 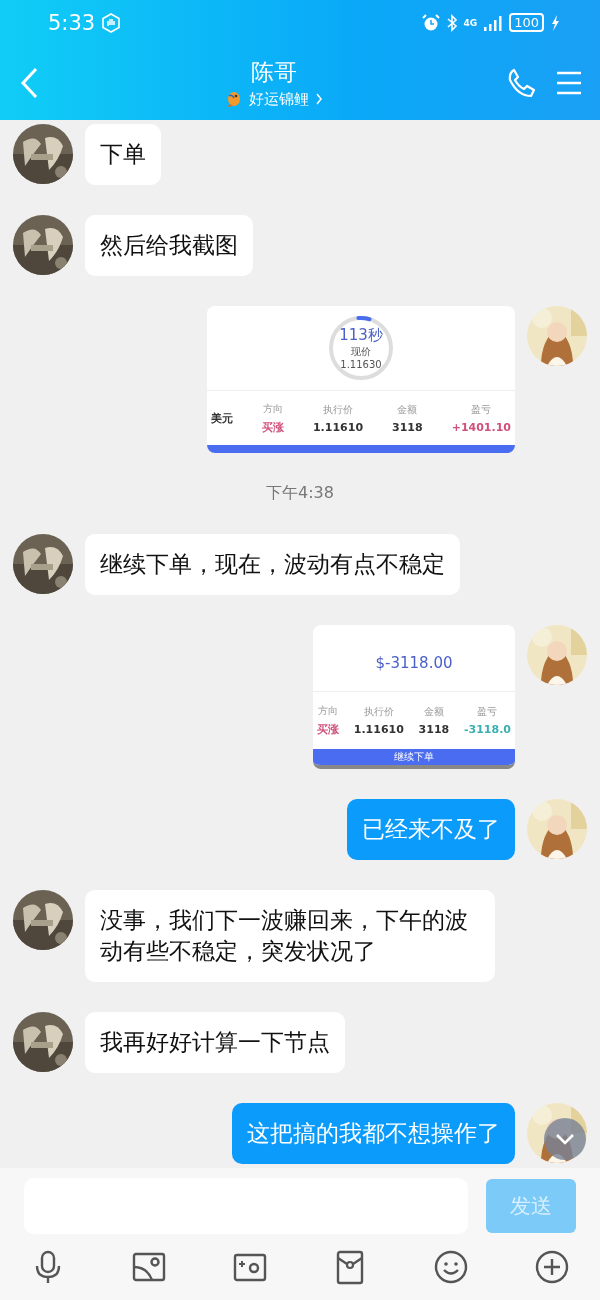 I want to click on price-label: 现价, so click(x=361, y=352).